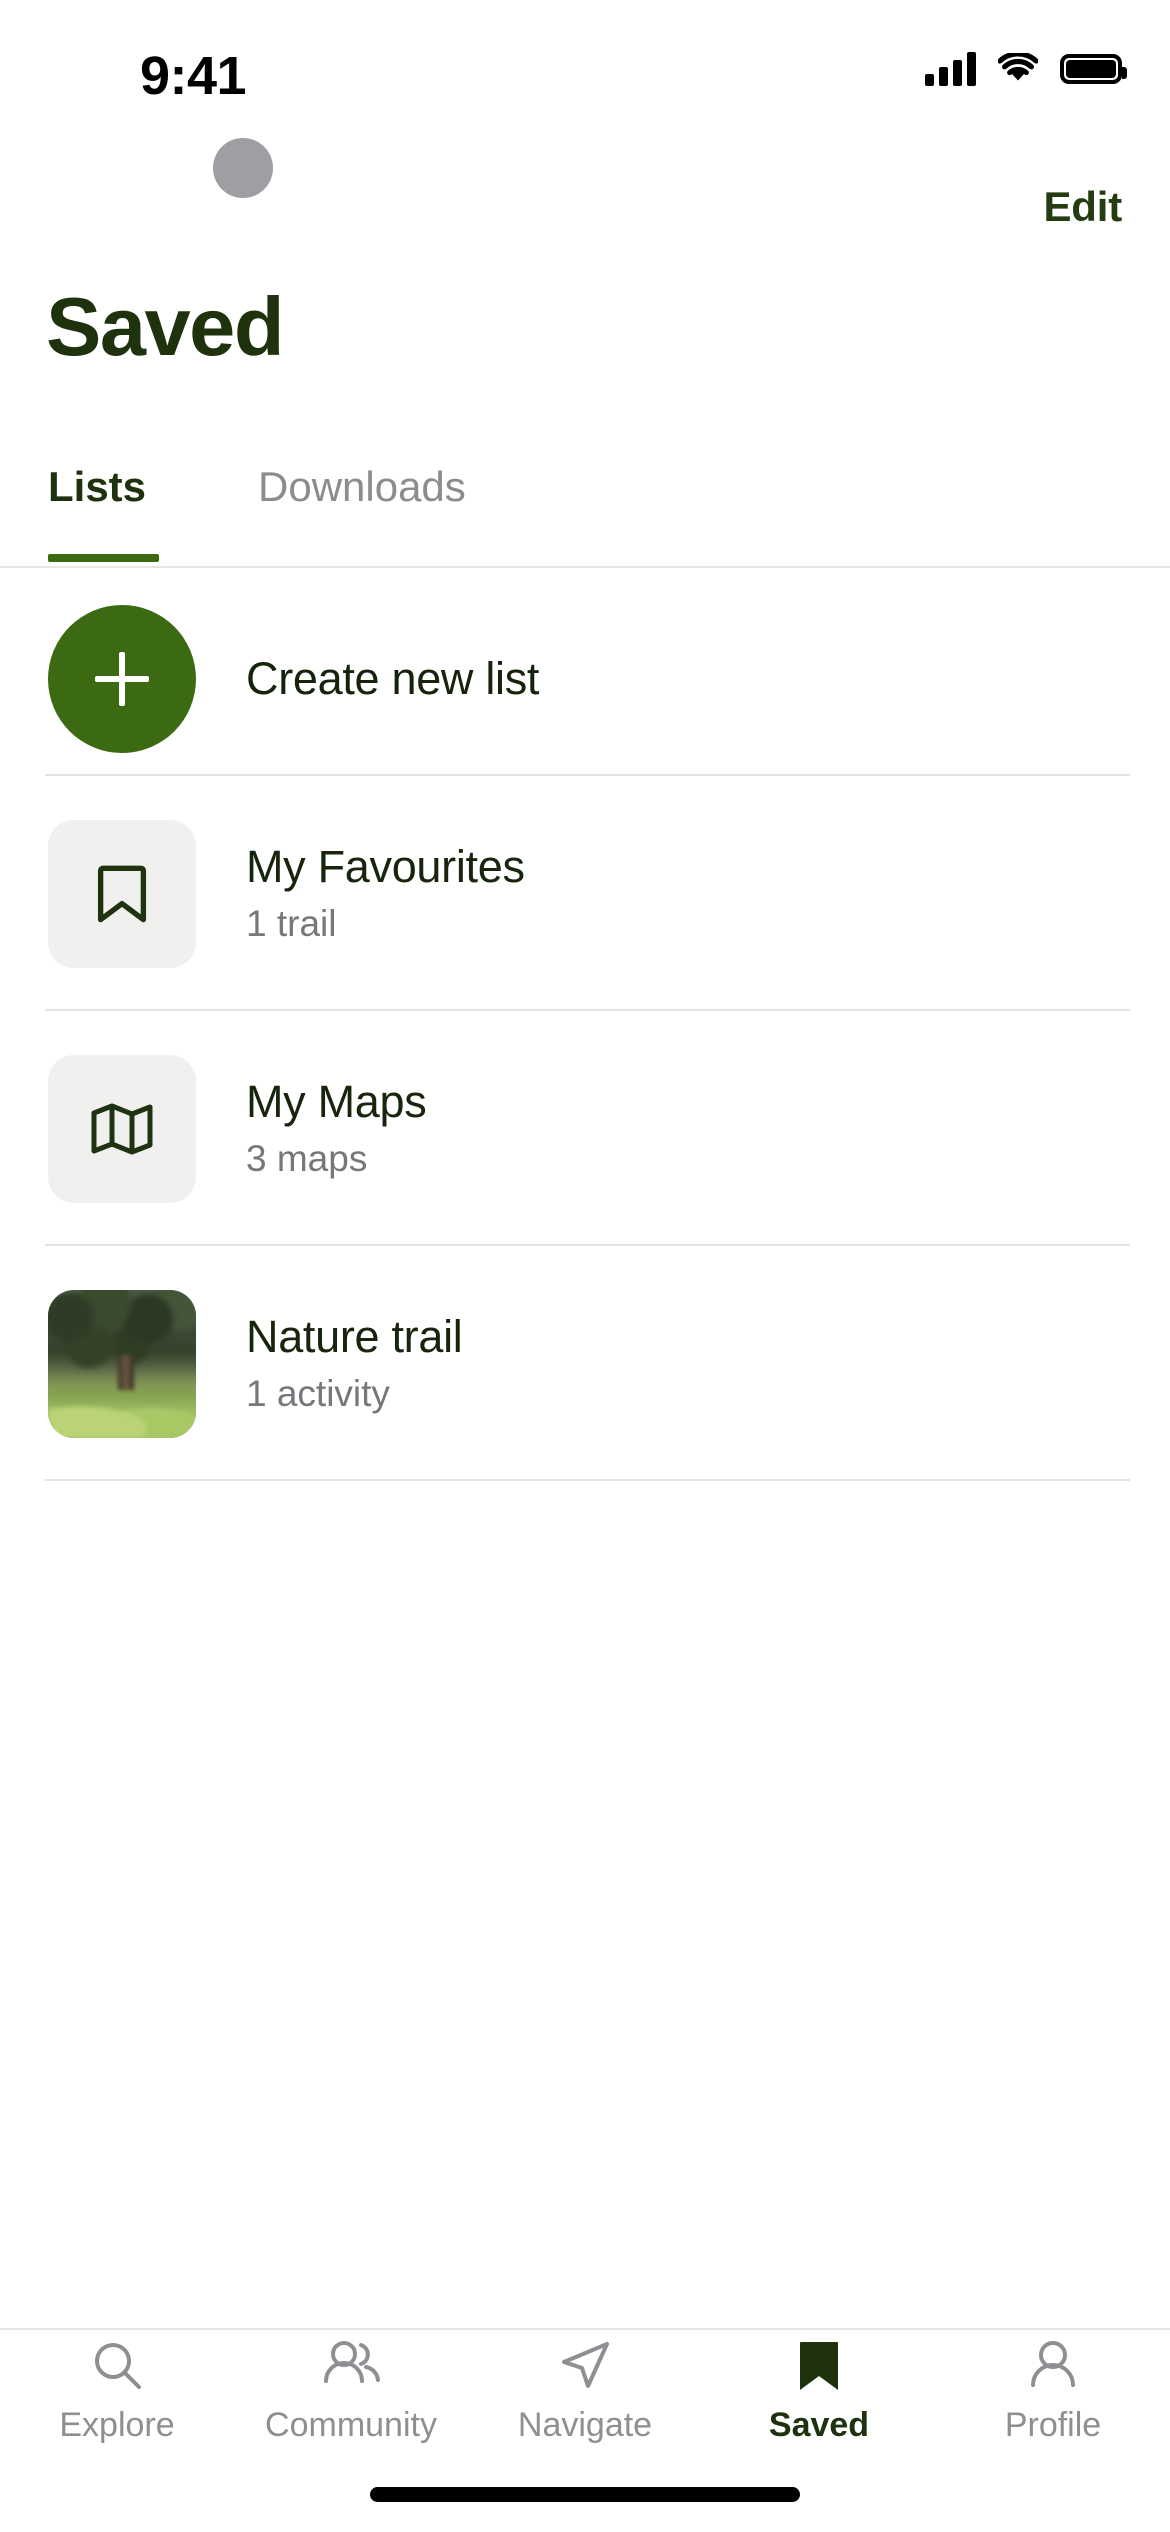 The width and height of the screenshot is (1170, 2532). What do you see at coordinates (585, 516) in the screenshot?
I see `tab-strip: Lists Downloads` at bounding box center [585, 516].